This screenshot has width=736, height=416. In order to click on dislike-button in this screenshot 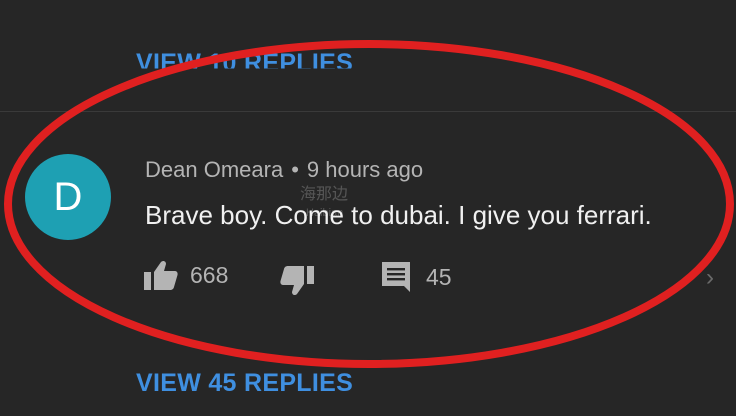, I will do `click(297, 281)`.